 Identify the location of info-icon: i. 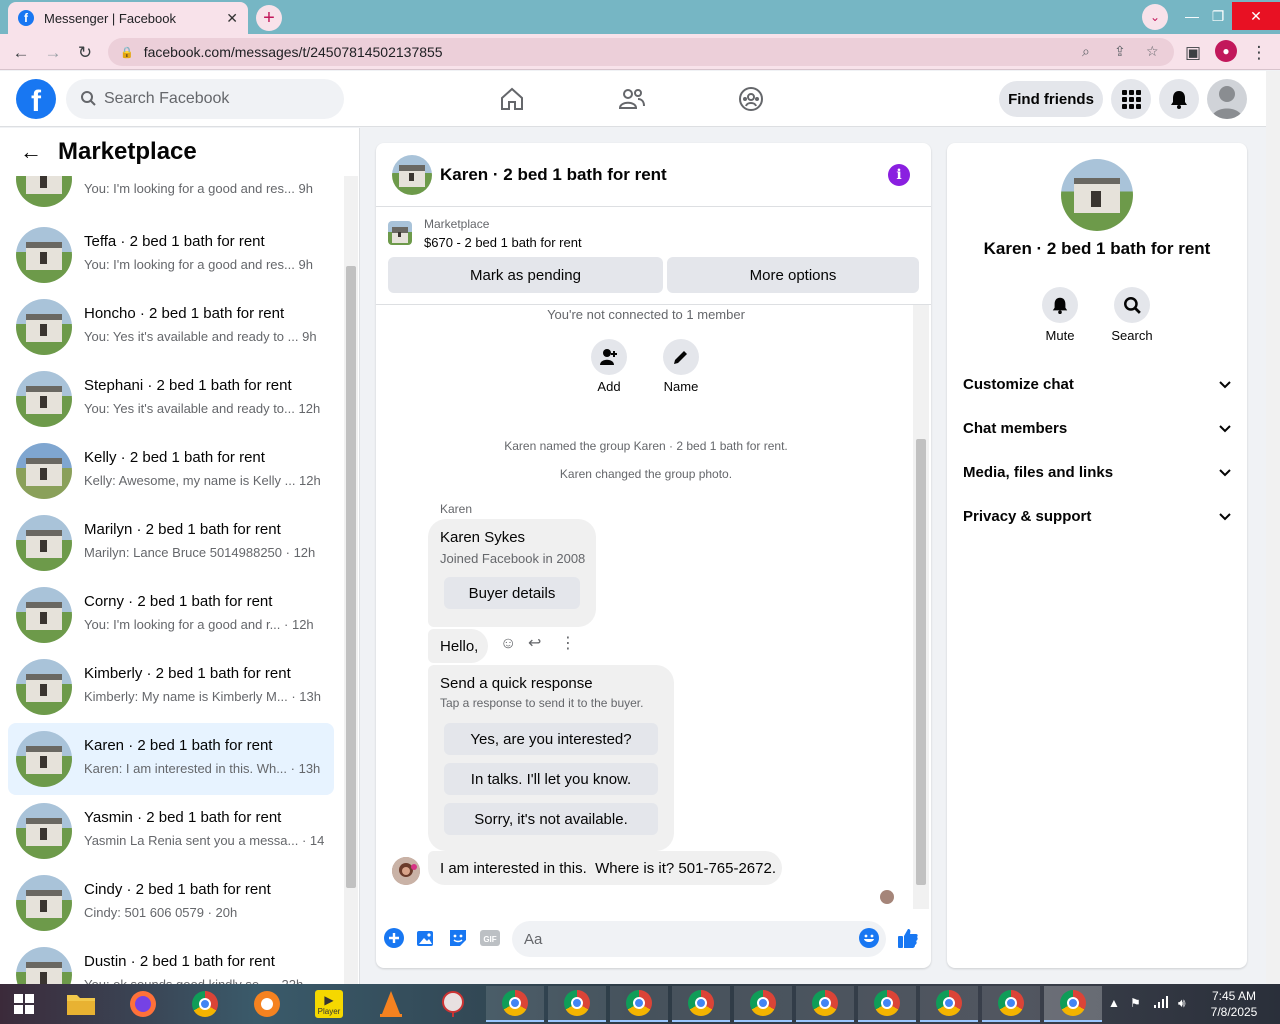
(899, 175).